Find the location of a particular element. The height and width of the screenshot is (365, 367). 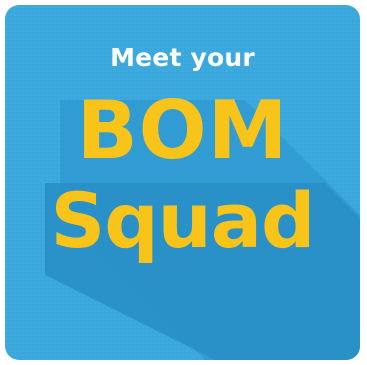

title-line-bom: BOM is located at coordinates (182, 130).